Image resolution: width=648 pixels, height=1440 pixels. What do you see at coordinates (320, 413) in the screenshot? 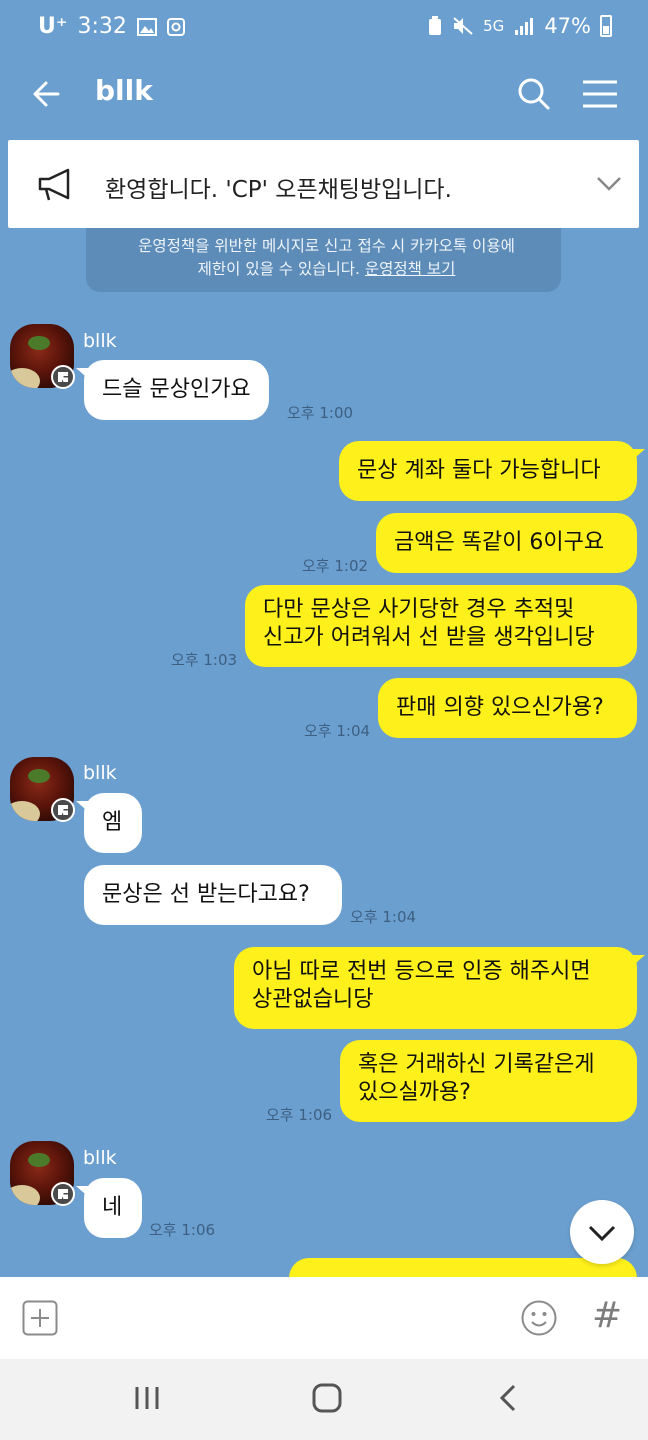
I see `message-time: 오후 1:00` at bounding box center [320, 413].